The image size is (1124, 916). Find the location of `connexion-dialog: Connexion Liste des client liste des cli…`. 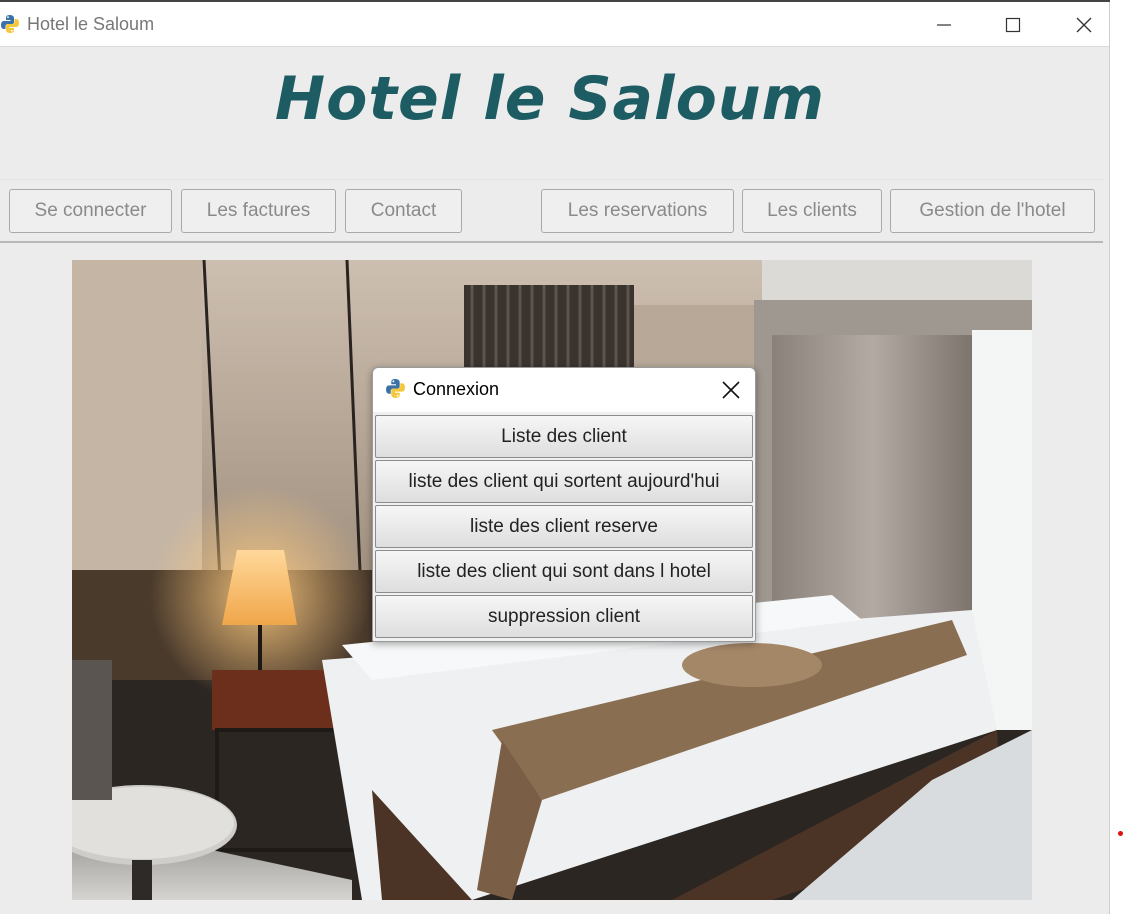

connexion-dialog: Connexion Liste des client liste des cli… is located at coordinates (564, 504).